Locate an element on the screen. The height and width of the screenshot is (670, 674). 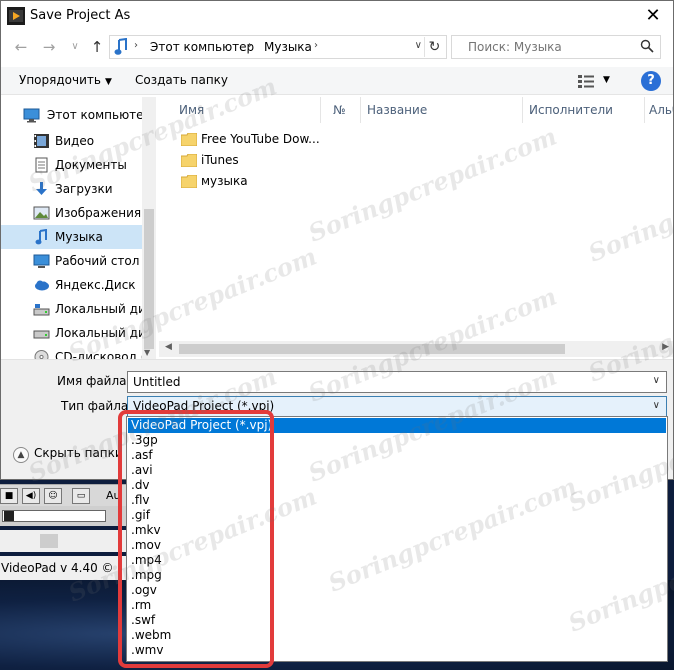
background-toolbar: ■ ◀) ☺ ▭ Au is located at coordinates (65, 495).